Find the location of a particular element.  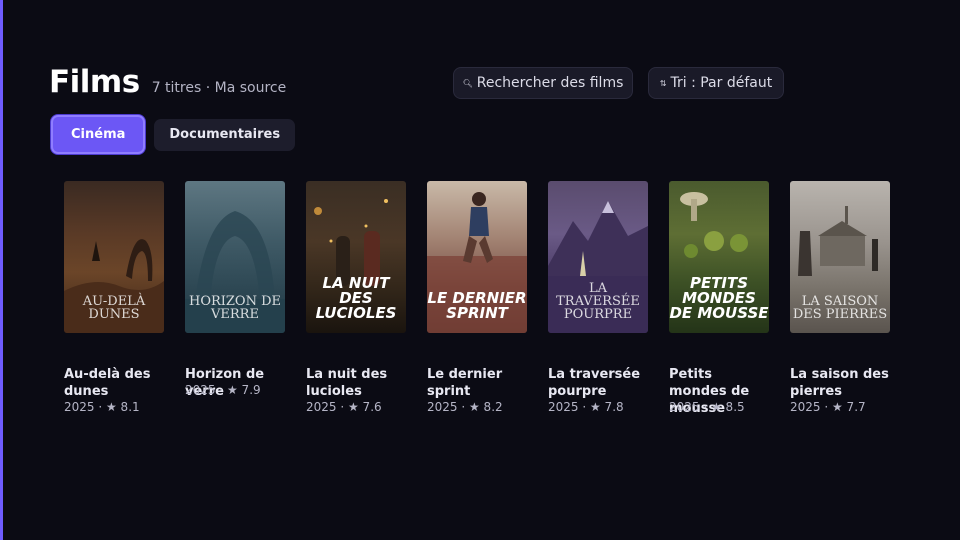

page-header: Films 7 titres · Ma source is located at coordinates (167, 82).